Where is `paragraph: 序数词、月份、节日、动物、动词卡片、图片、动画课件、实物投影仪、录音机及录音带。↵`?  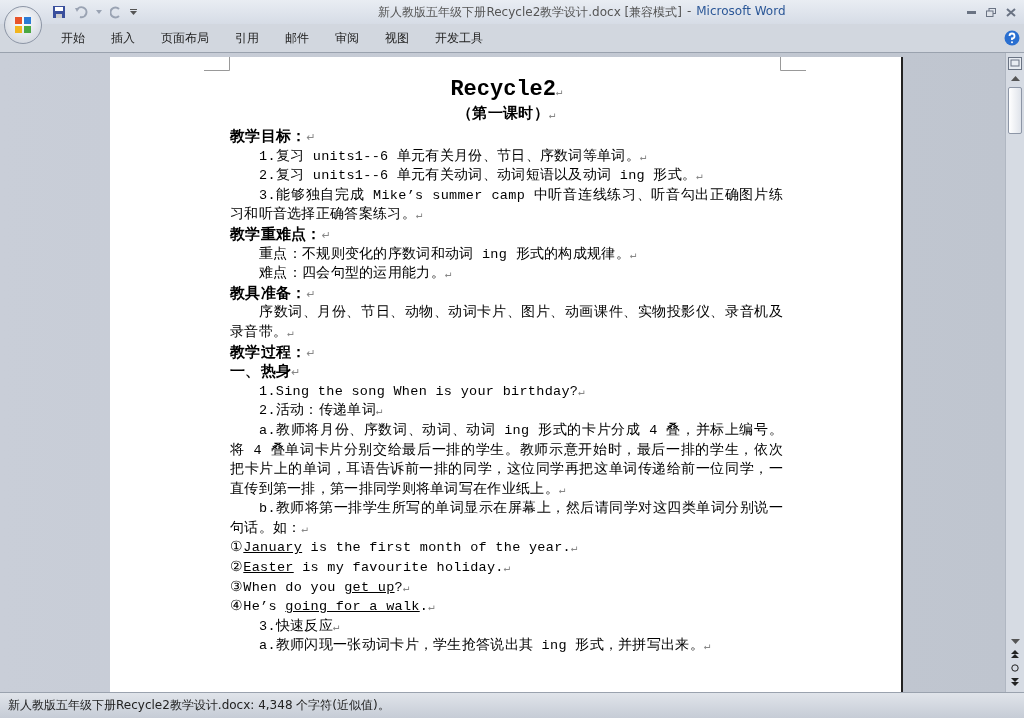
paragraph: 序数词、月份、节日、动物、动词卡片、图片、动画课件、实物投影仪、录音机及录音带。↵ is located at coordinates (506, 322).